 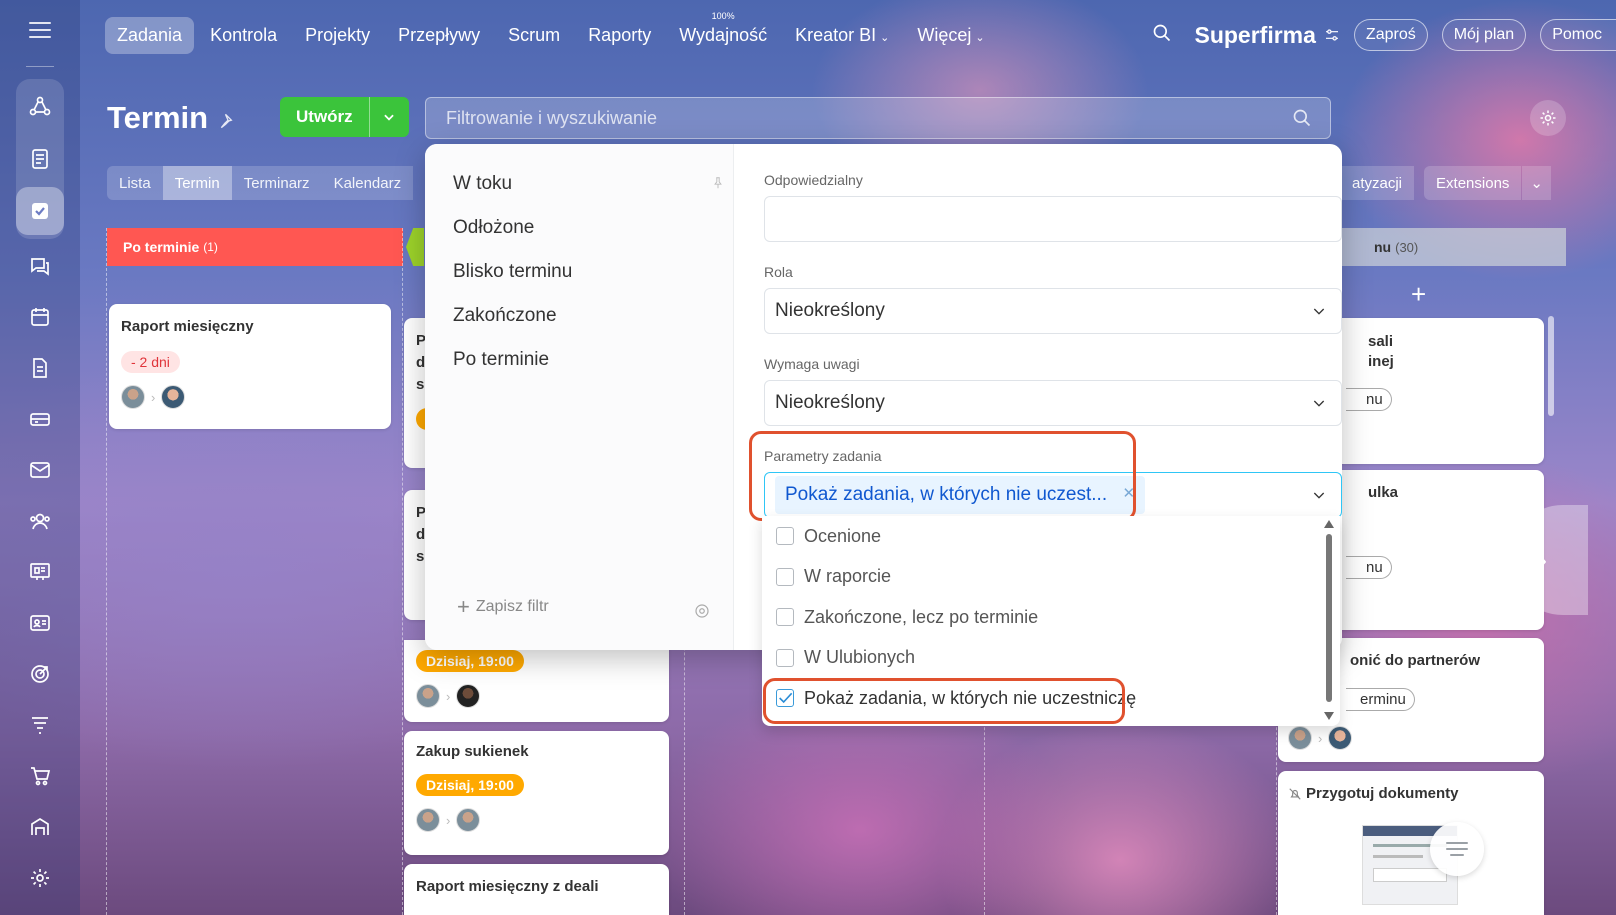 I want to click on tab-calendar: Kalendarz, so click(x=368, y=183).